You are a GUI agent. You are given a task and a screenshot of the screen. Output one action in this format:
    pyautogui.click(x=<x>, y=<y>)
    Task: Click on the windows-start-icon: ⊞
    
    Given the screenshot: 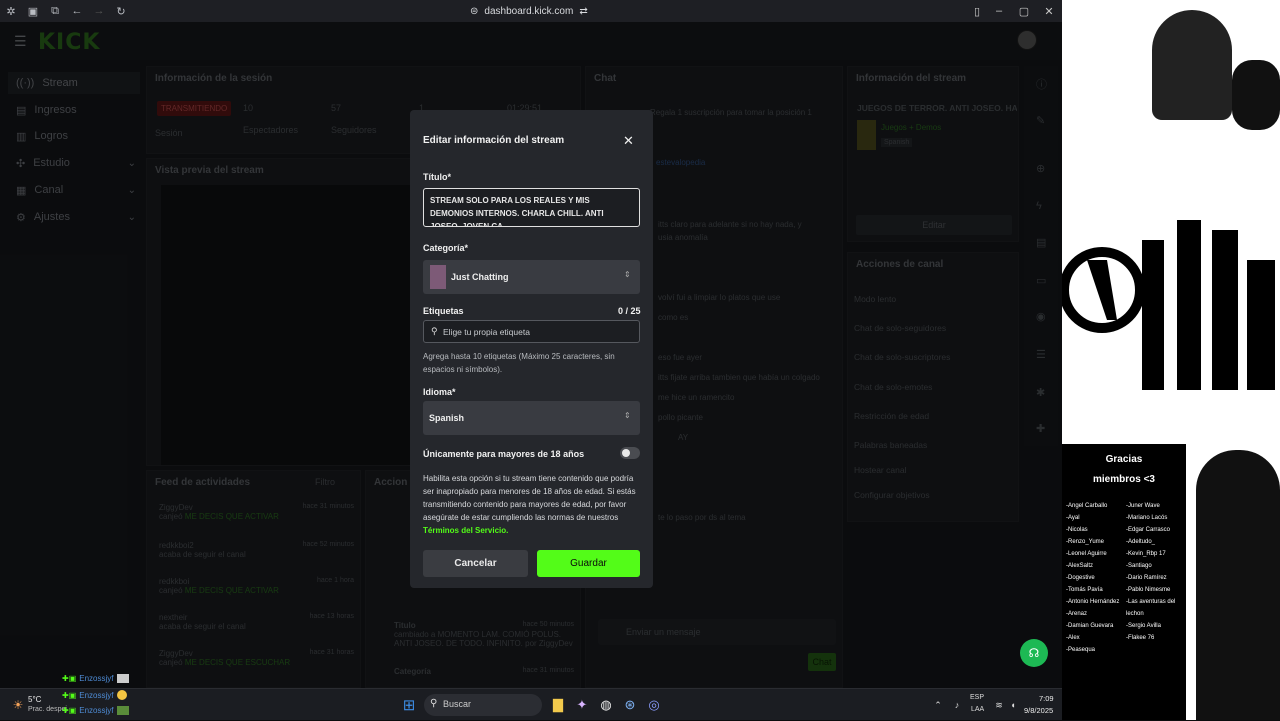 What is the action you would take?
    pyautogui.click(x=409, y=705)
    